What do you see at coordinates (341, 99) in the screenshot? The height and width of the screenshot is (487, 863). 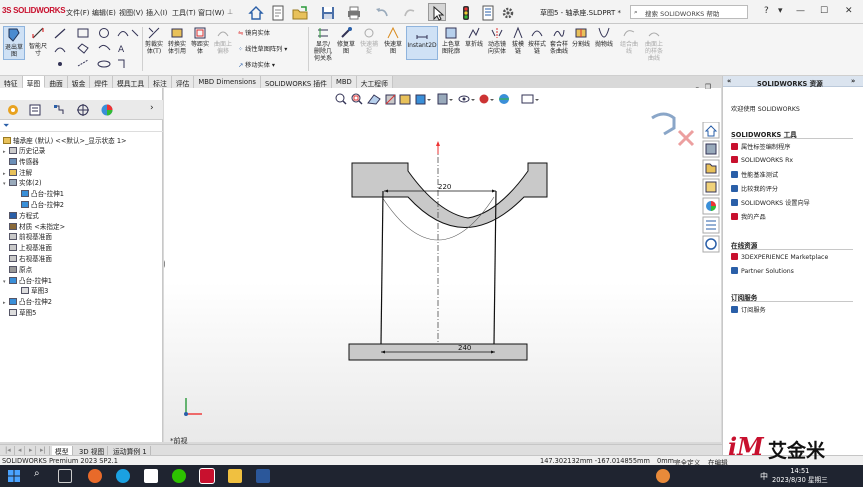 I see `zoom-to-fit-icon` at bounding box center [341, 99].